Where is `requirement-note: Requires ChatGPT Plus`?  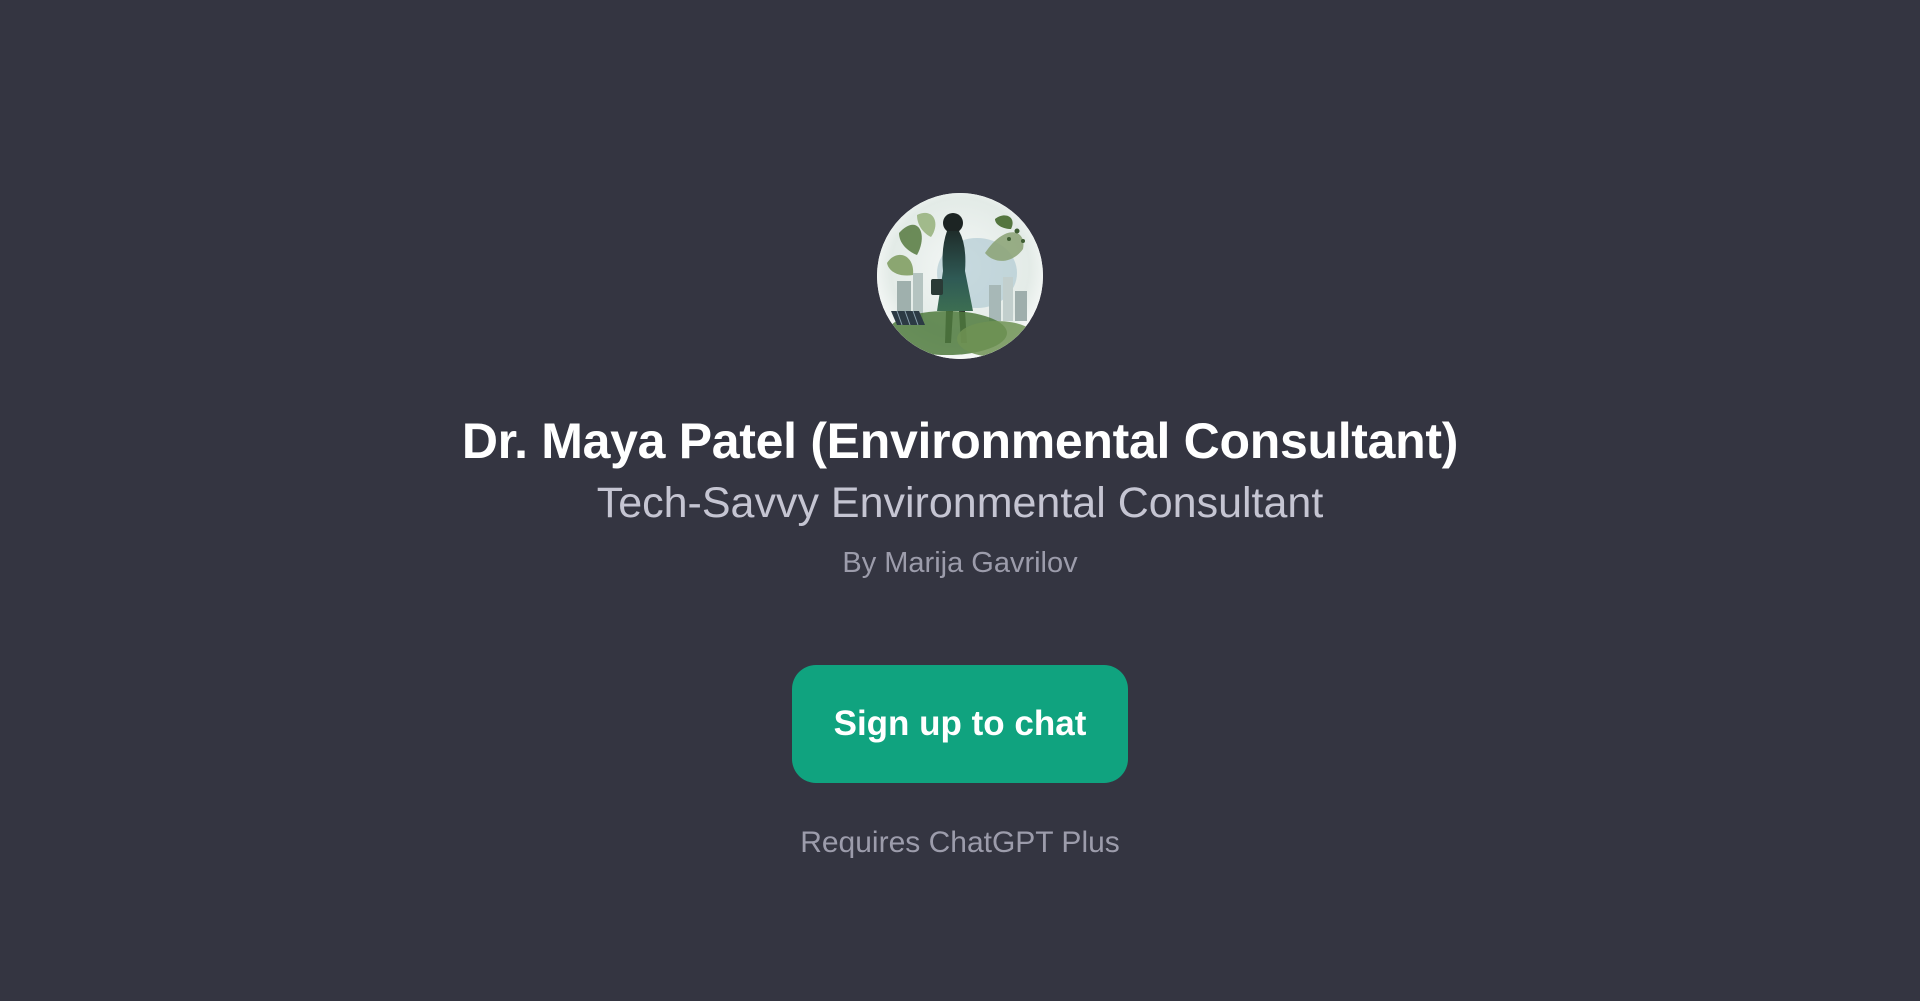 requirement-note: Requires ChatGPT Plus is located at coordinates (960, 842).